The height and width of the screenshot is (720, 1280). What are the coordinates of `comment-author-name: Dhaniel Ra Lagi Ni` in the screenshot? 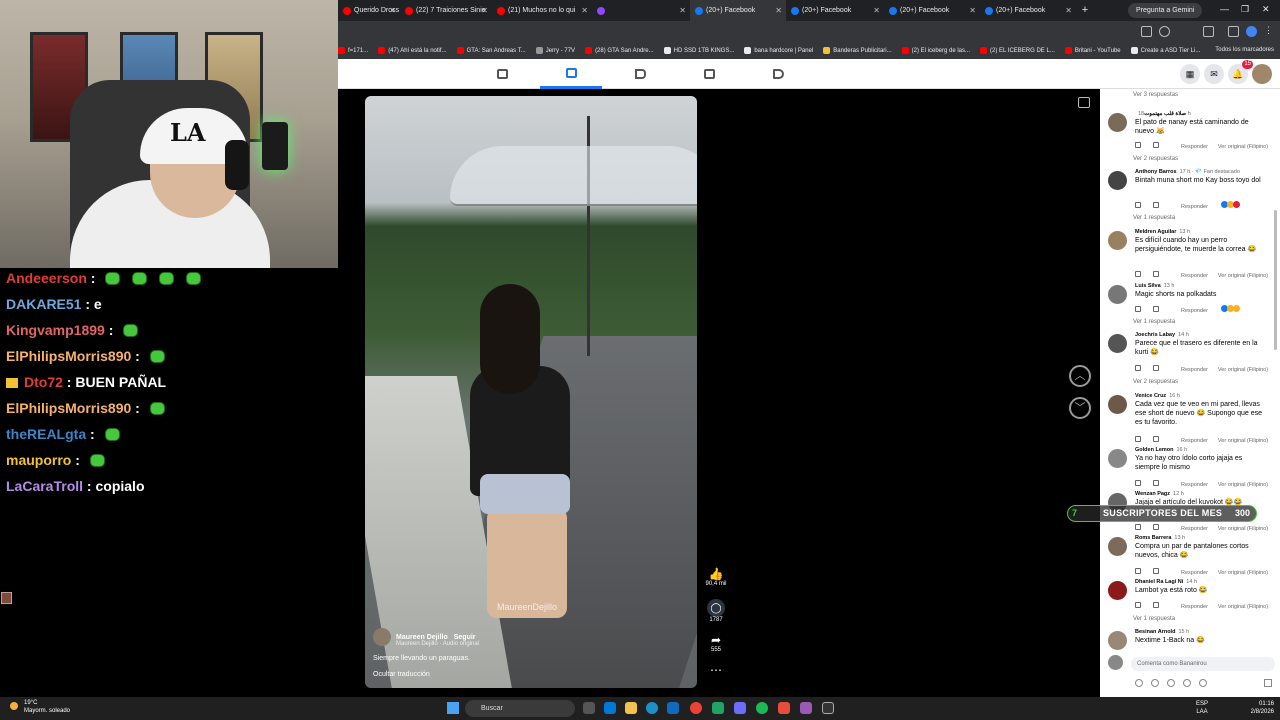 It's located at (1159, 582).